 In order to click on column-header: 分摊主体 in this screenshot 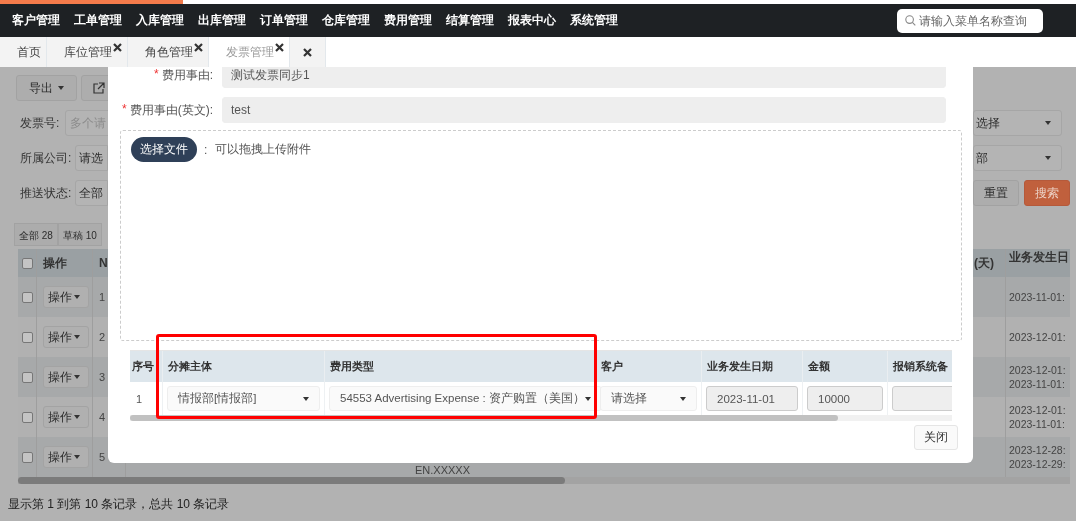, I will do `click(190, 366)`.